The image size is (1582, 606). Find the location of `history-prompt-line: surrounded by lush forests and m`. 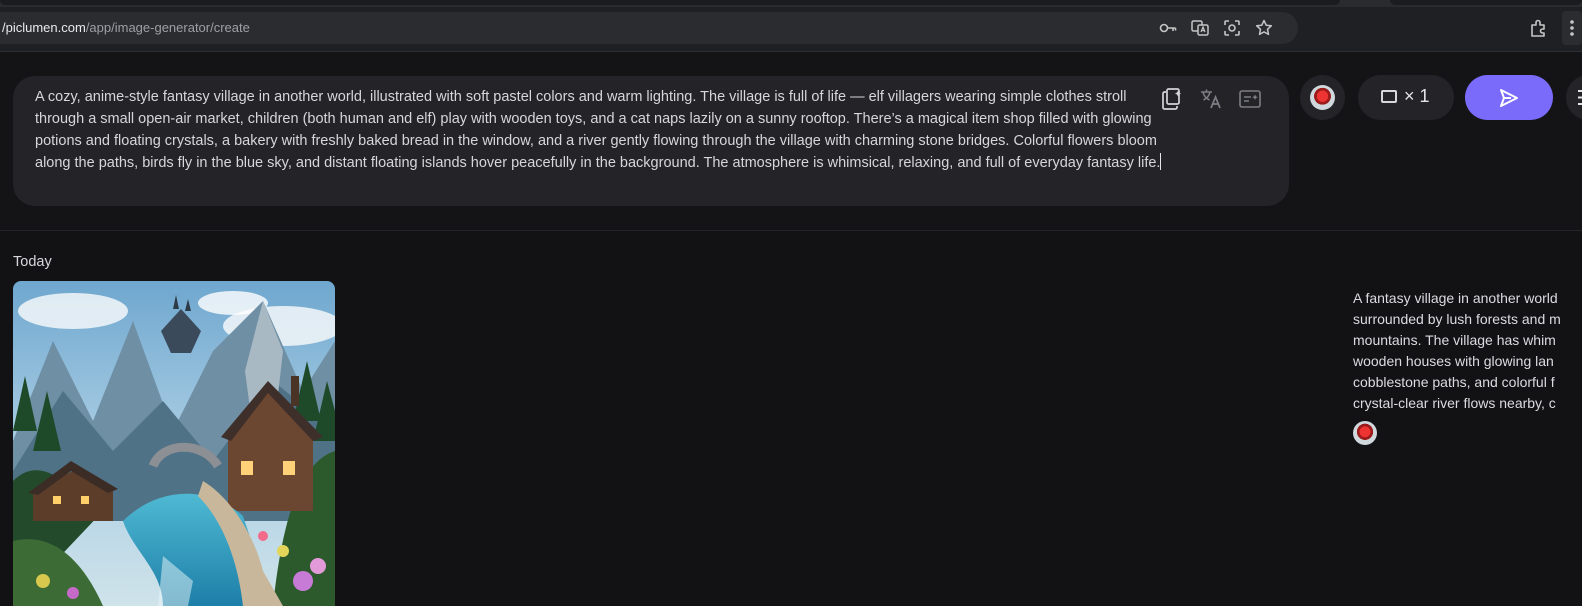

history-prompt-line: surrounded by lush forests and m is located at coordinates (1457, 319).